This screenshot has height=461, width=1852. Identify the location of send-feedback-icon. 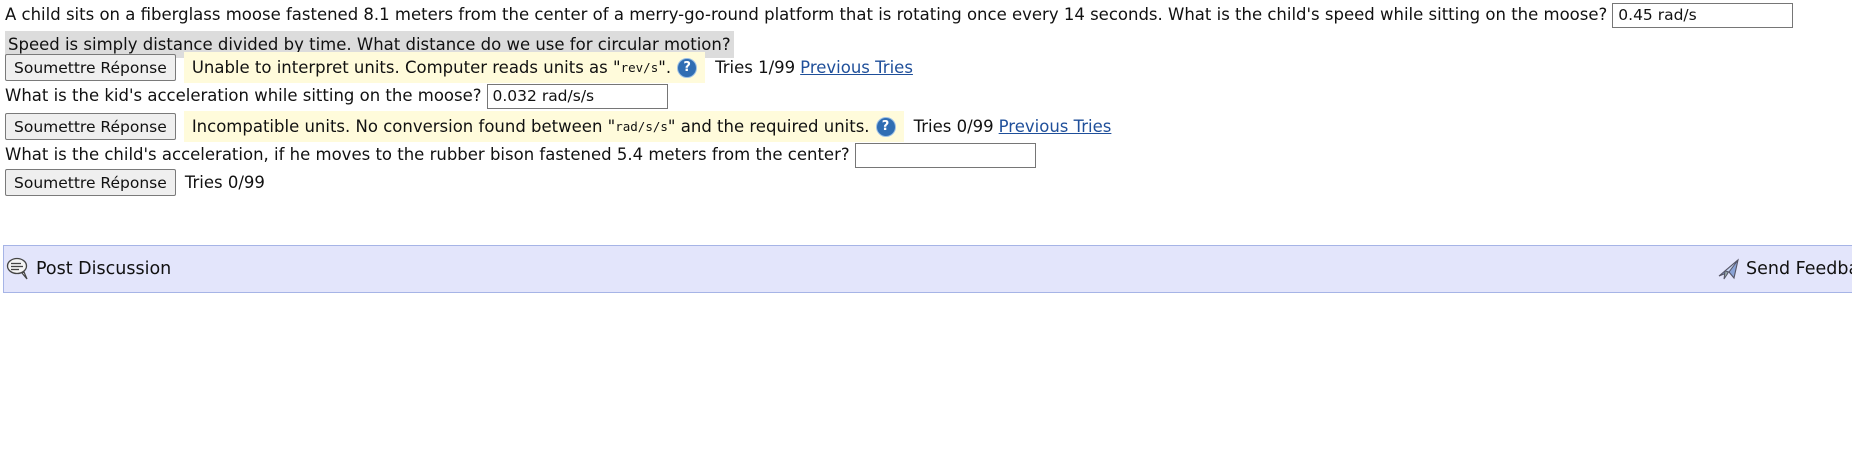
(1728, 269).